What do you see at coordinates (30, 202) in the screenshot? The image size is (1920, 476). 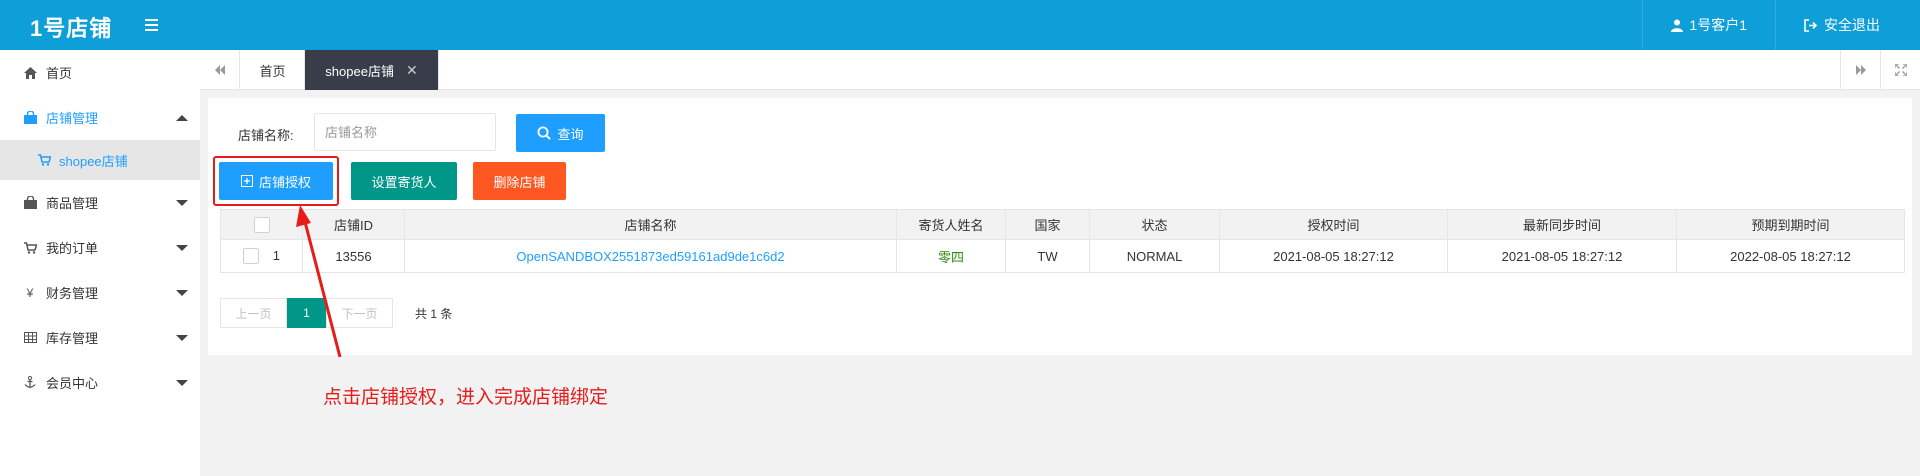 I see `goods-icon` at bounding box center [30, 202].